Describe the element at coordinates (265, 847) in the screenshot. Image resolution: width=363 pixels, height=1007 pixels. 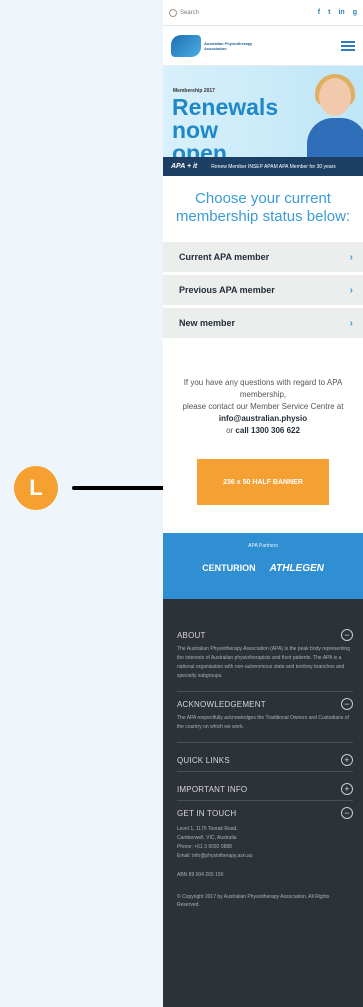
I see `contact-phone: Phone: +61 3 9092 0888` at that location.